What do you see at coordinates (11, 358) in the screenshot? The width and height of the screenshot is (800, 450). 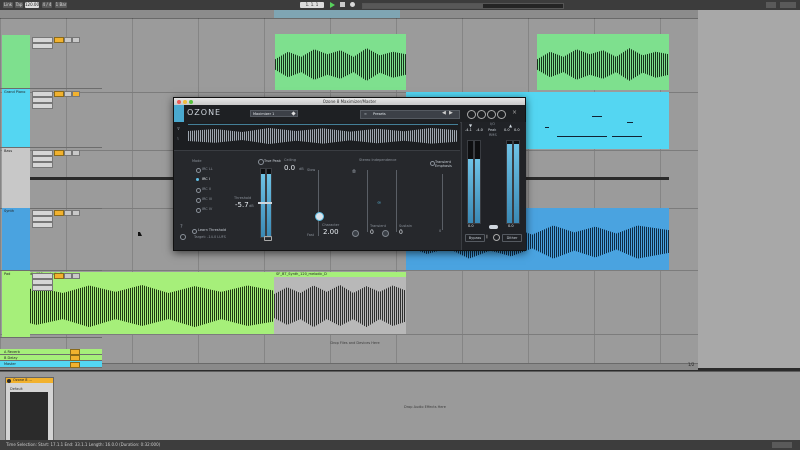 I see `return-track-name: B Delay` at bounding box center [11, 358].